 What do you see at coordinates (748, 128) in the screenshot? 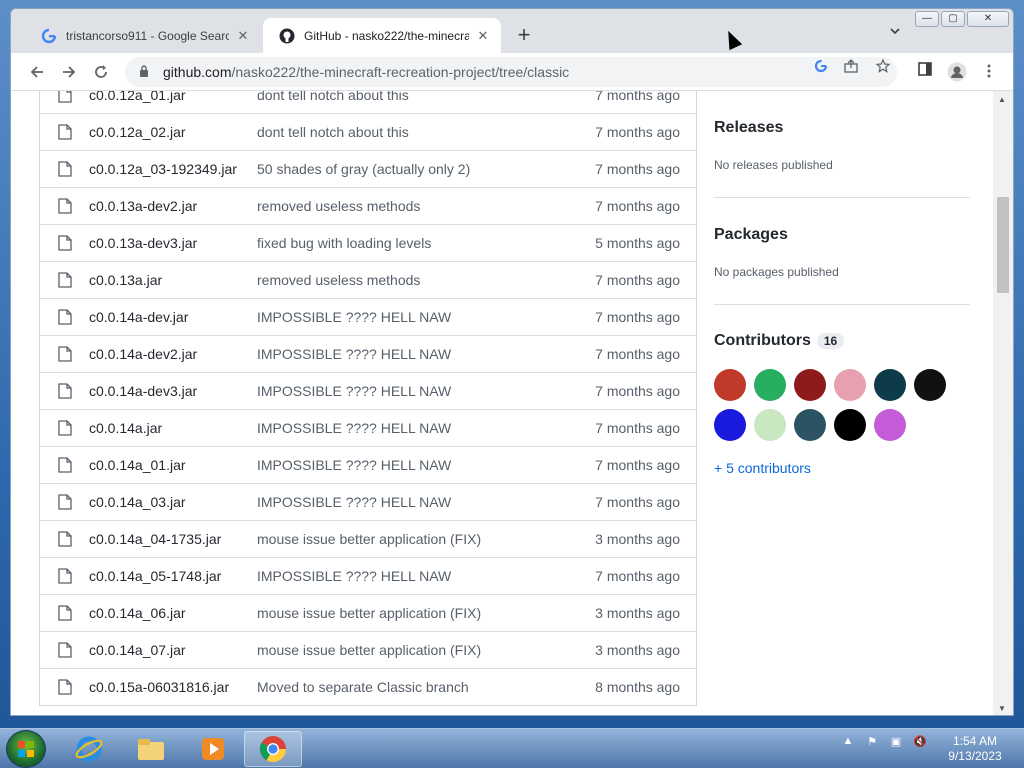
I see `releases-heading: Releases` at bounding box center [748, 128].